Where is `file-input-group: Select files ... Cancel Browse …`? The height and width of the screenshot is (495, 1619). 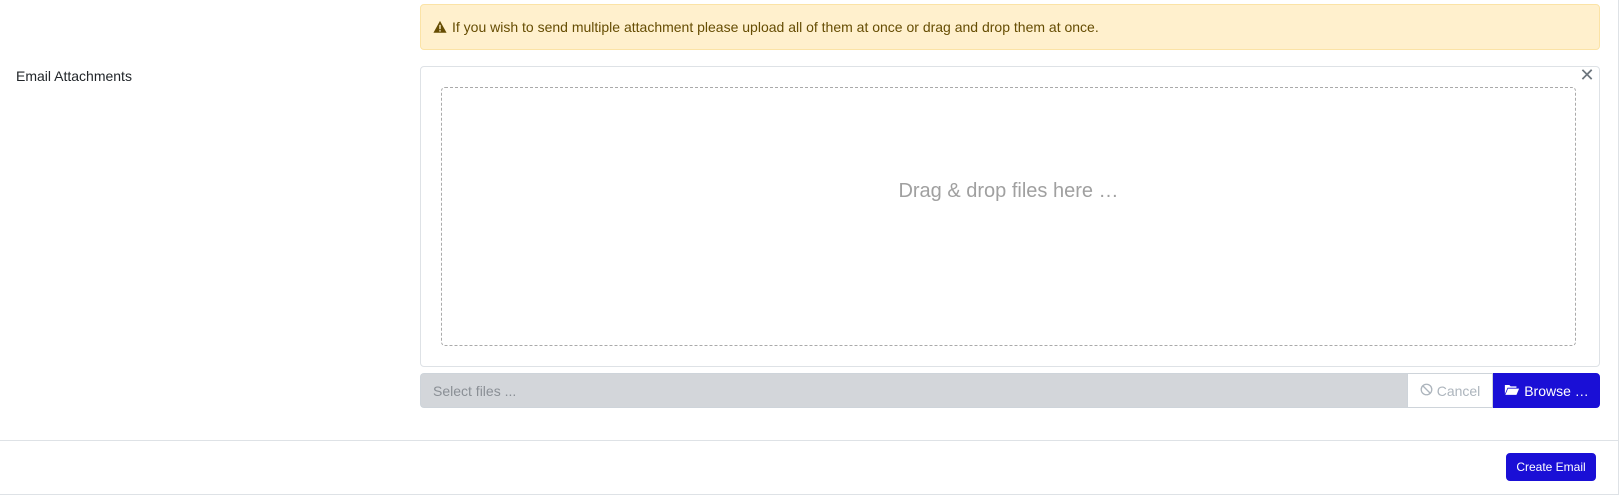 file-input-group: Select files ... Cancel Browse … is located at coordinates (1010, 390).